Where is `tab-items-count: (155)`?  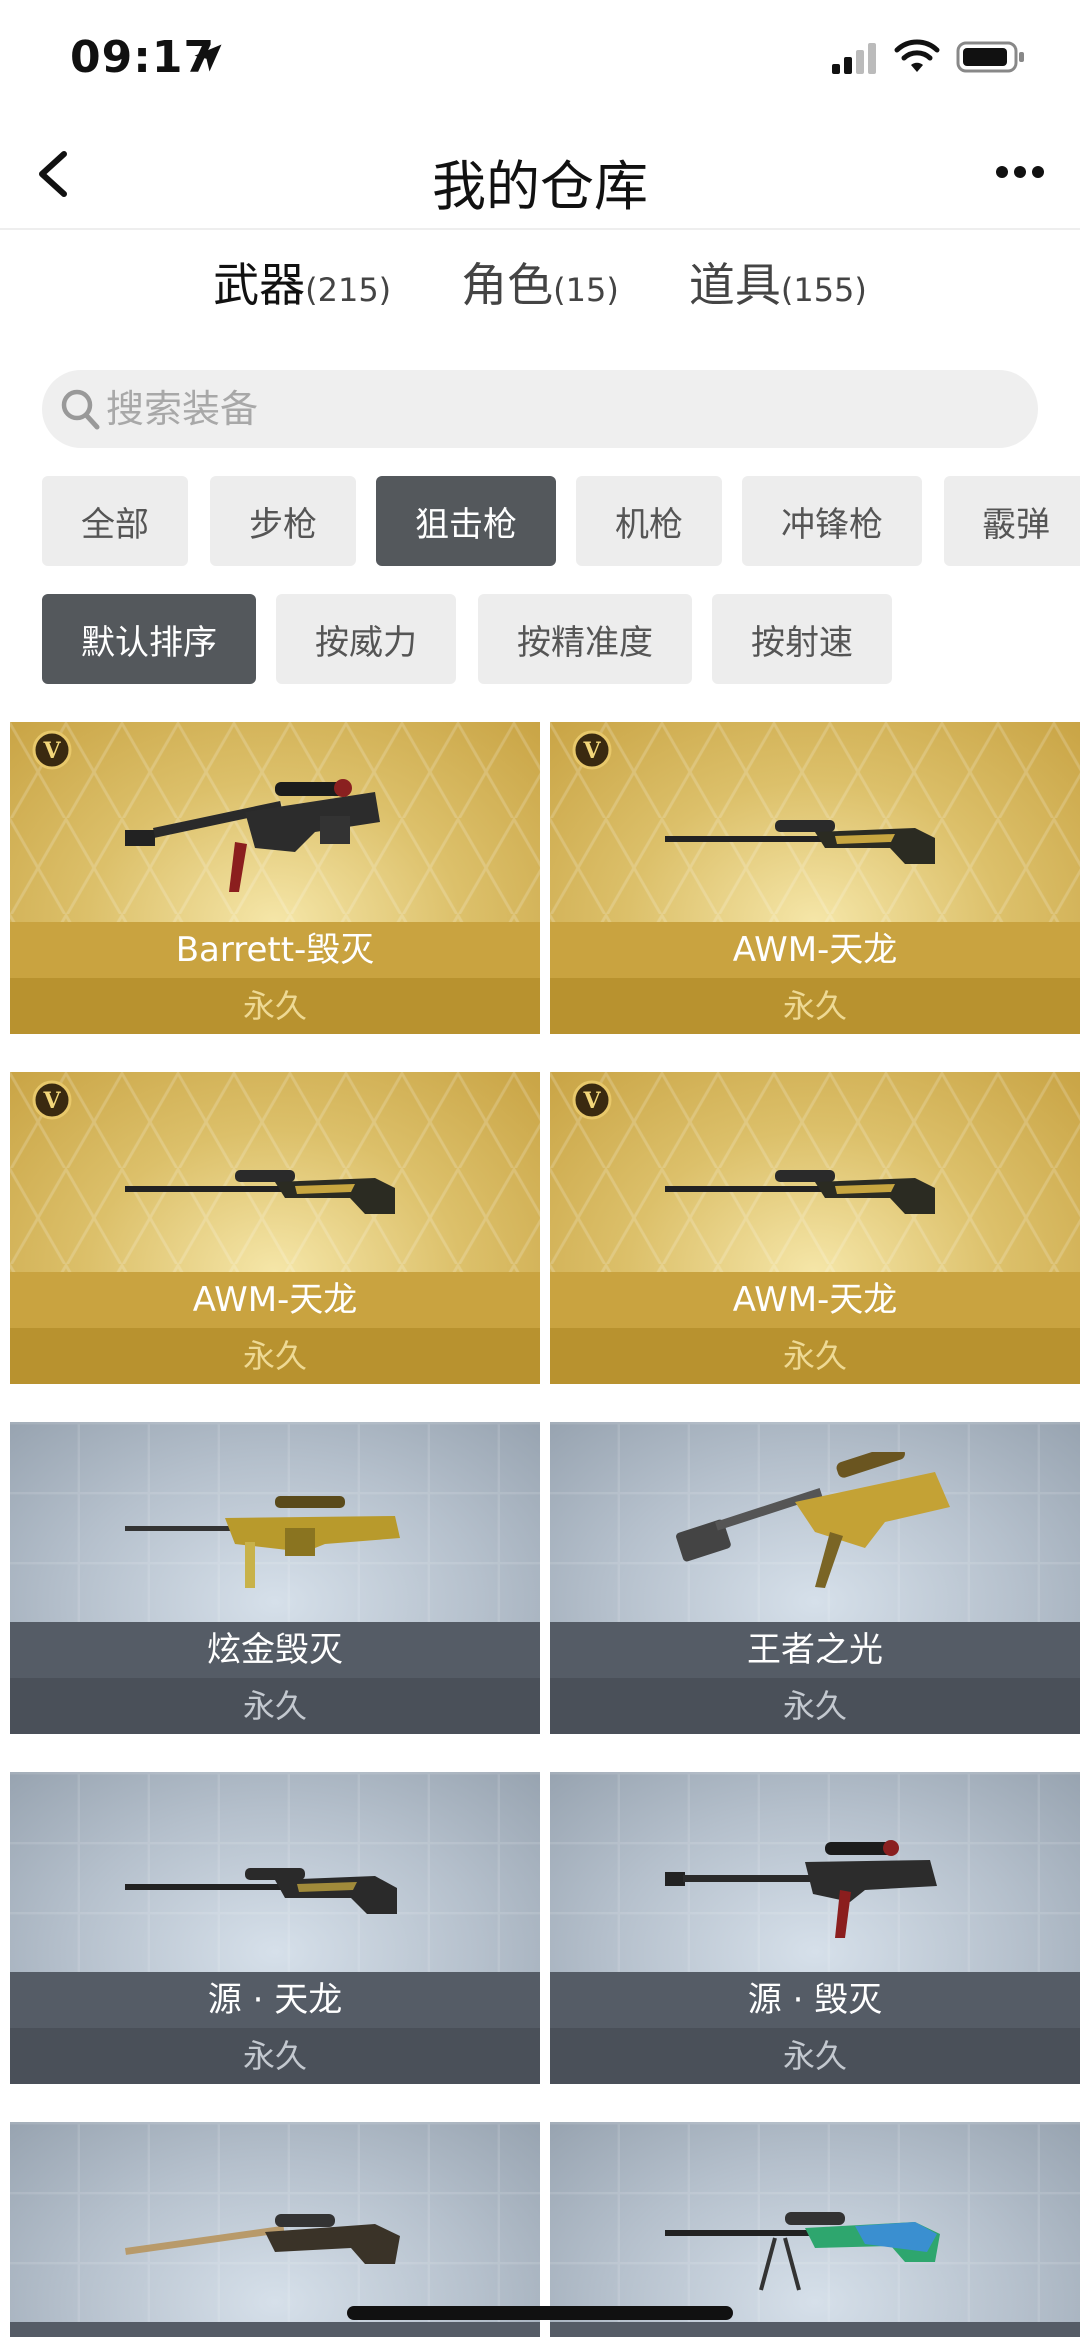
tab-items-count: (155) is located at coordinates (823, 290).